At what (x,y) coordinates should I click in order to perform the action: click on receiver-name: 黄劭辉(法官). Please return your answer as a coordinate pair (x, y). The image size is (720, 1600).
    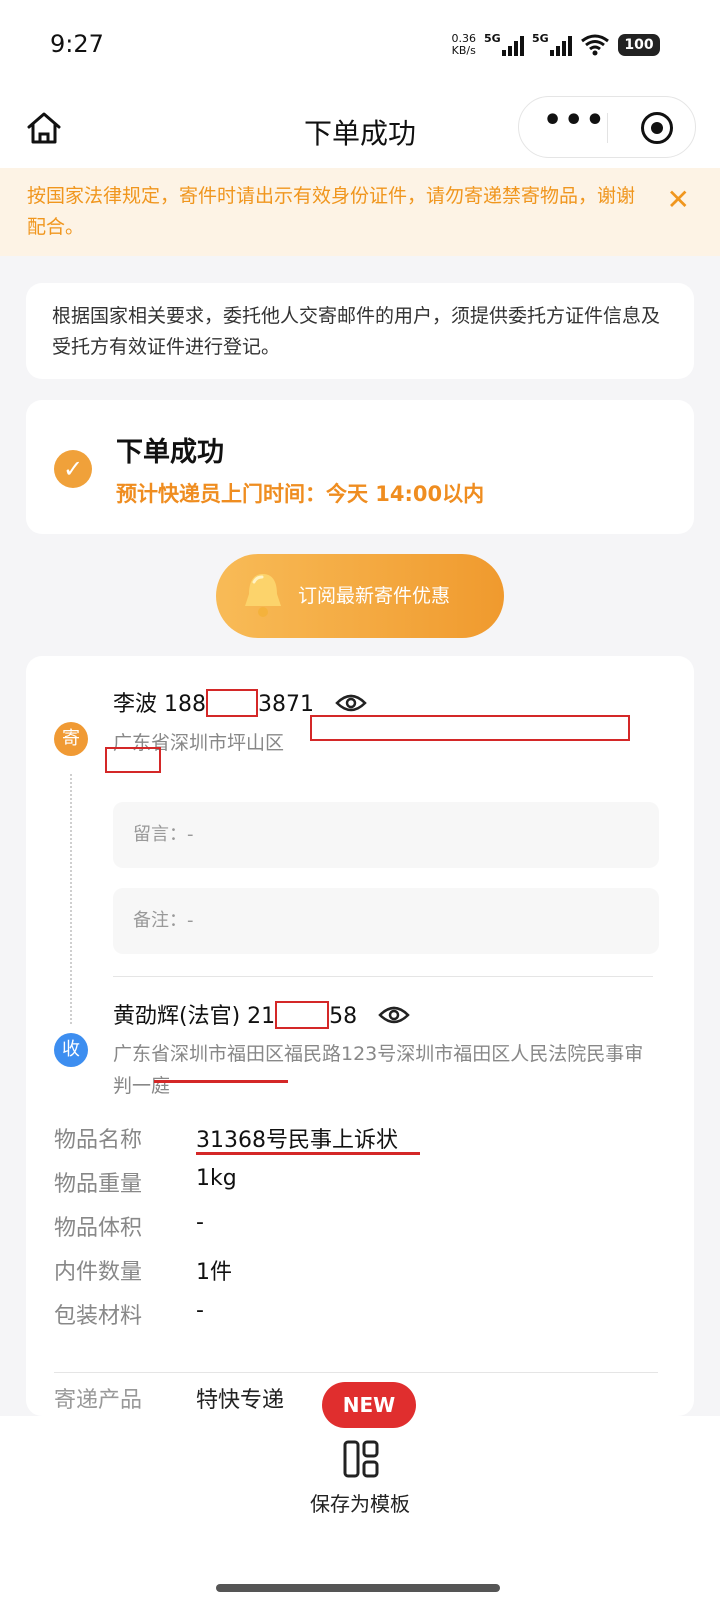
    Looking at the image, I should click on (177, 1016).